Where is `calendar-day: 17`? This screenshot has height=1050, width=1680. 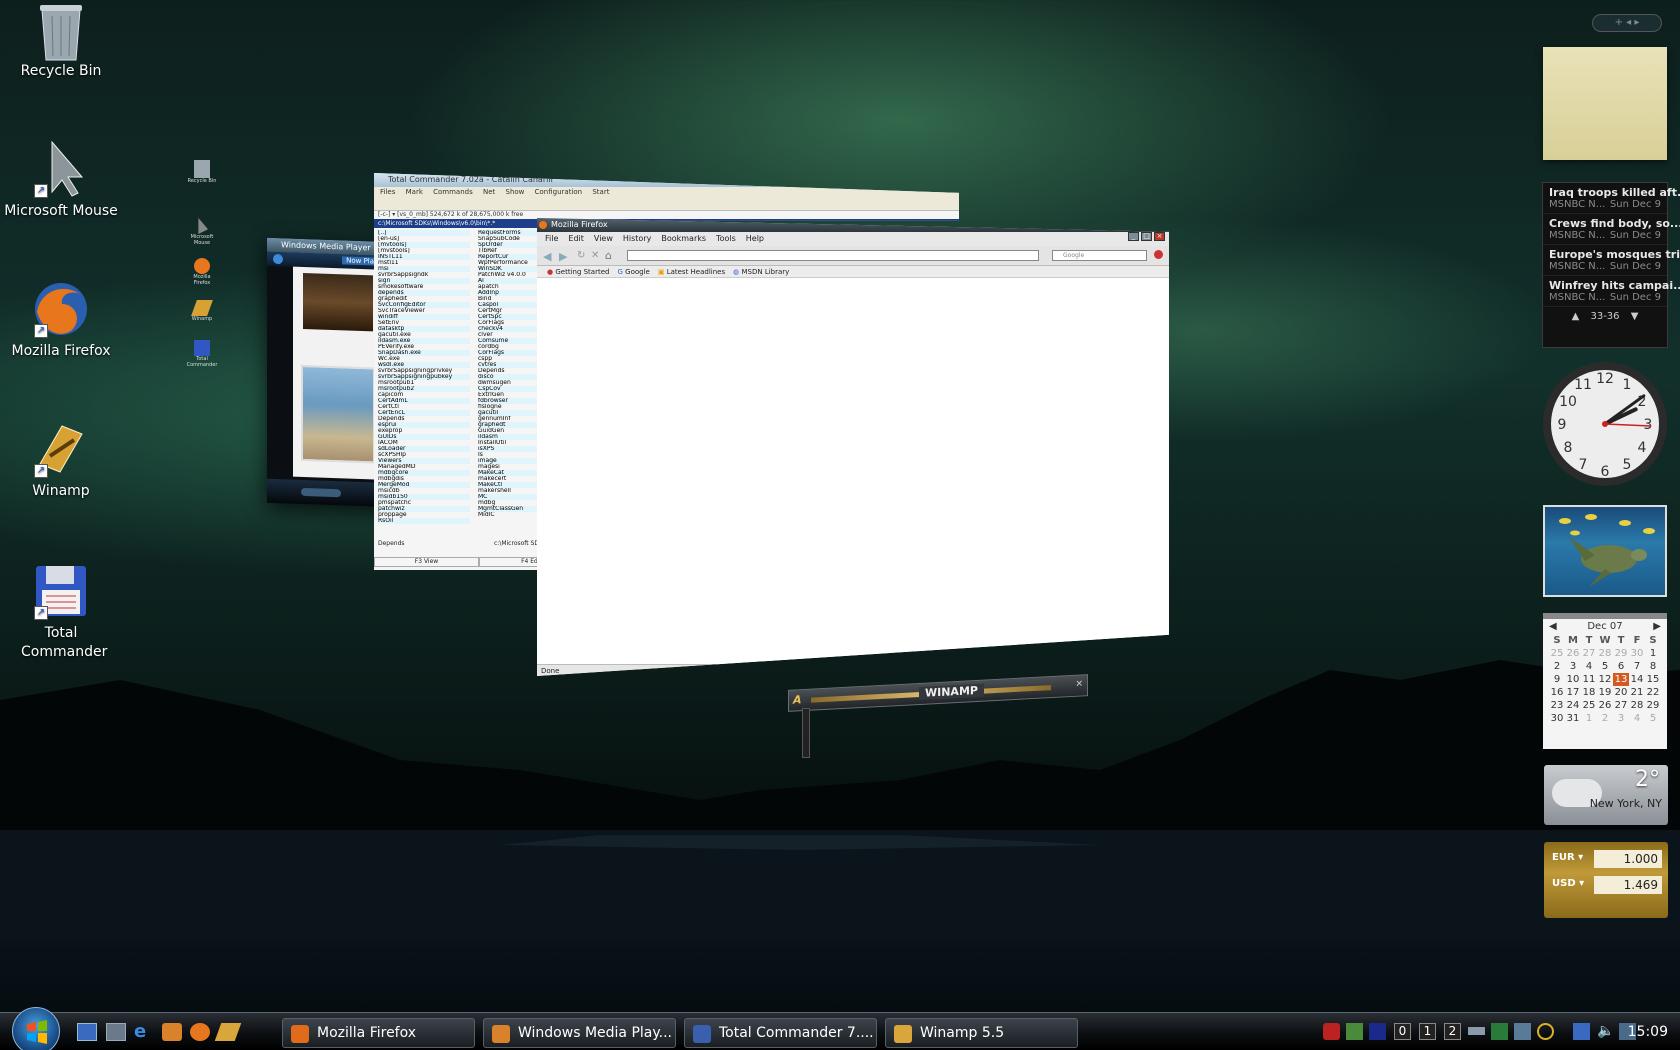 calendar-day: 17 is located at coordinates (1573, 692).